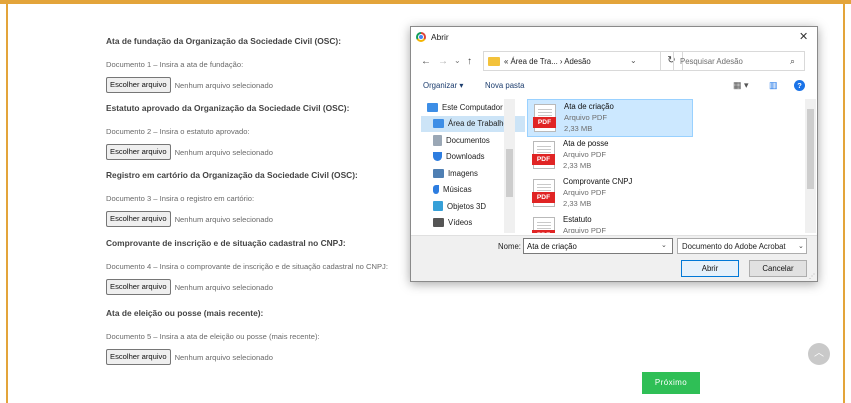  Describe the element at coordinates (421, 37) in the screenshot. I see `chrome-icon` at that location.